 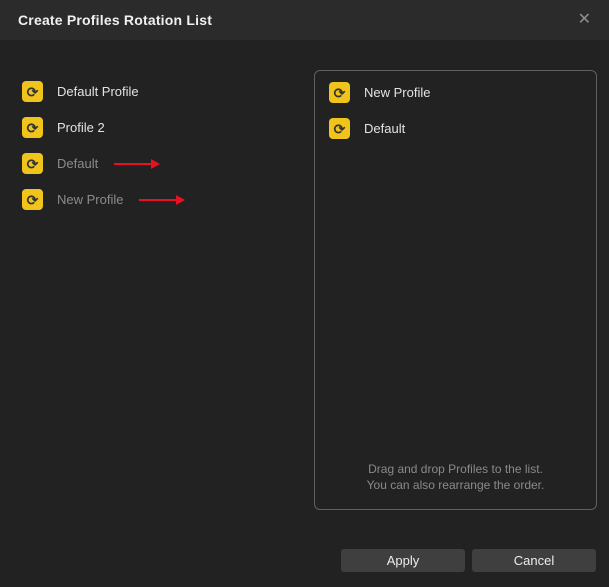 What do you see at coordinates (455, 105) in the screenshot?
I see `rotation-list-items: ⟳ New Profile ⟳ Default` at bounding box center [455, 105].